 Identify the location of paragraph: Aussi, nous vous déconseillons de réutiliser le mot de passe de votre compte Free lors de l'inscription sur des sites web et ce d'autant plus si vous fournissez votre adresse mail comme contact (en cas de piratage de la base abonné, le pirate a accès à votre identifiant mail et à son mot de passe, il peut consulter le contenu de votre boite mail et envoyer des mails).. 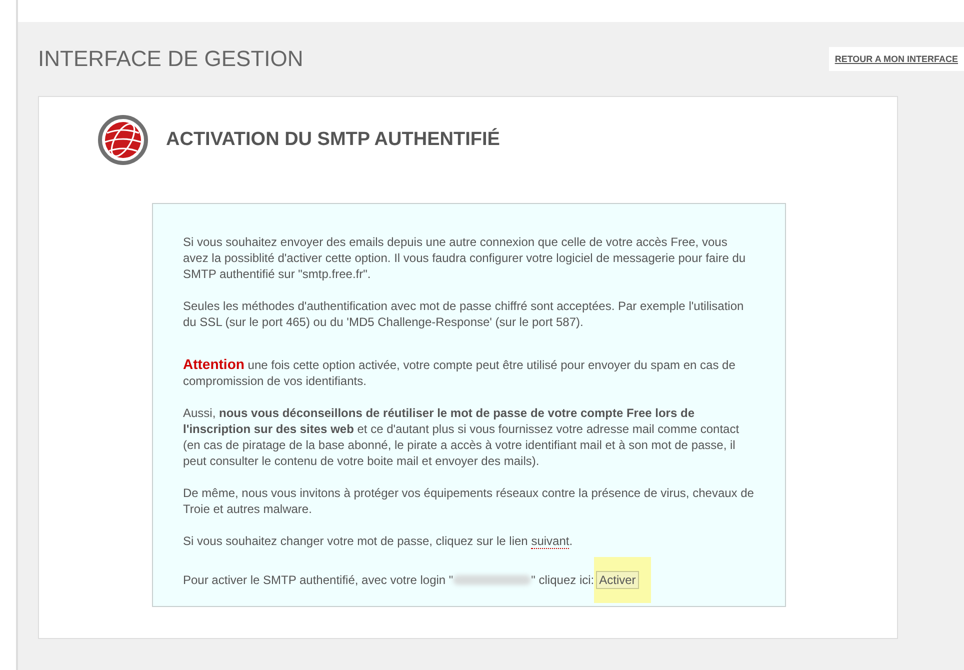
(461, 437).